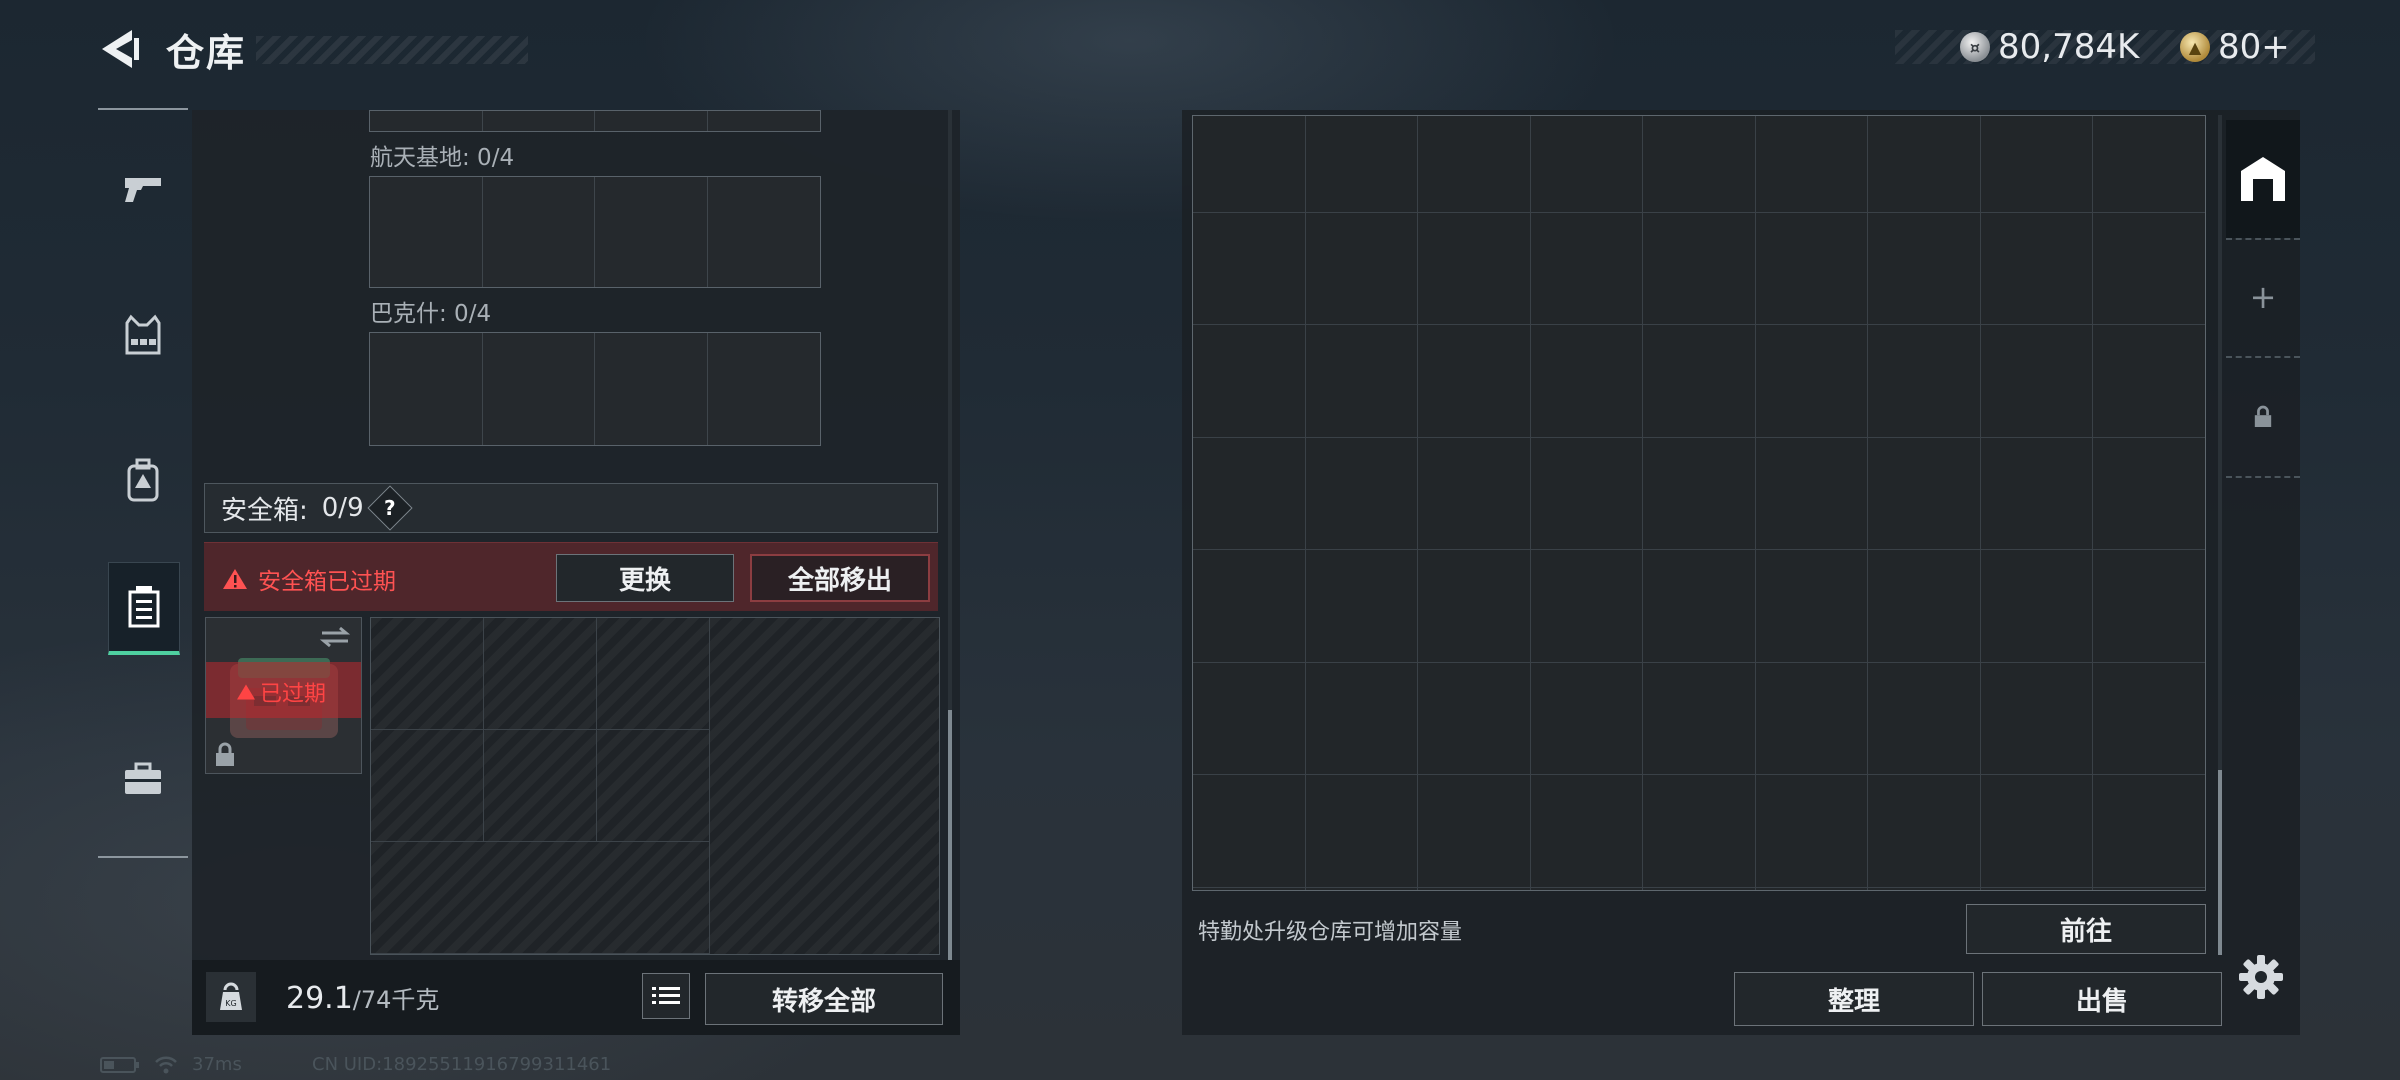 The height and width of the screenshot is (1080, 2400). What do you see at coordinates (950, 835) in the screenshot?
I see `container-scrollbar-thumb` at bounding box center [950, 835].